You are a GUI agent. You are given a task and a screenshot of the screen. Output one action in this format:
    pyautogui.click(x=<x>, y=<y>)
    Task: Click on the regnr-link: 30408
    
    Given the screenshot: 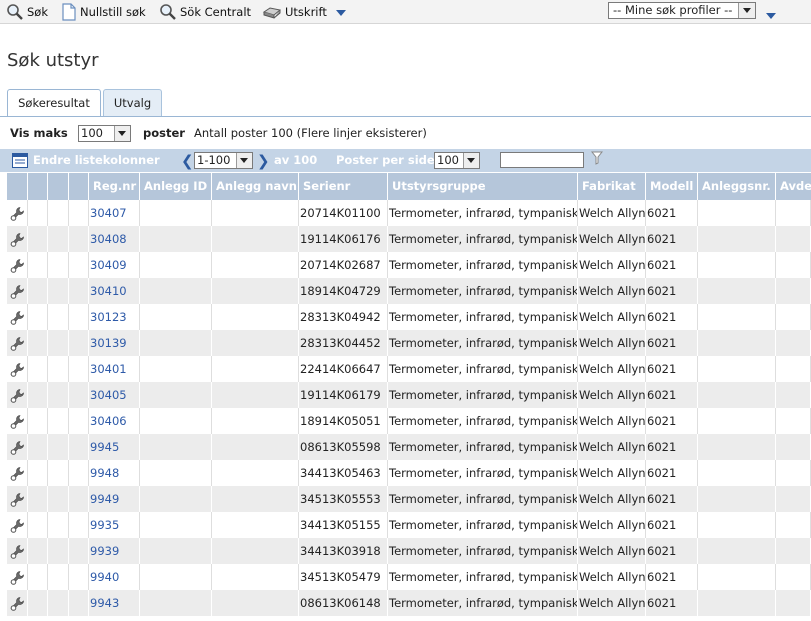 What is the action you would take?
    pyautogui.click(x=114, y=239)
    